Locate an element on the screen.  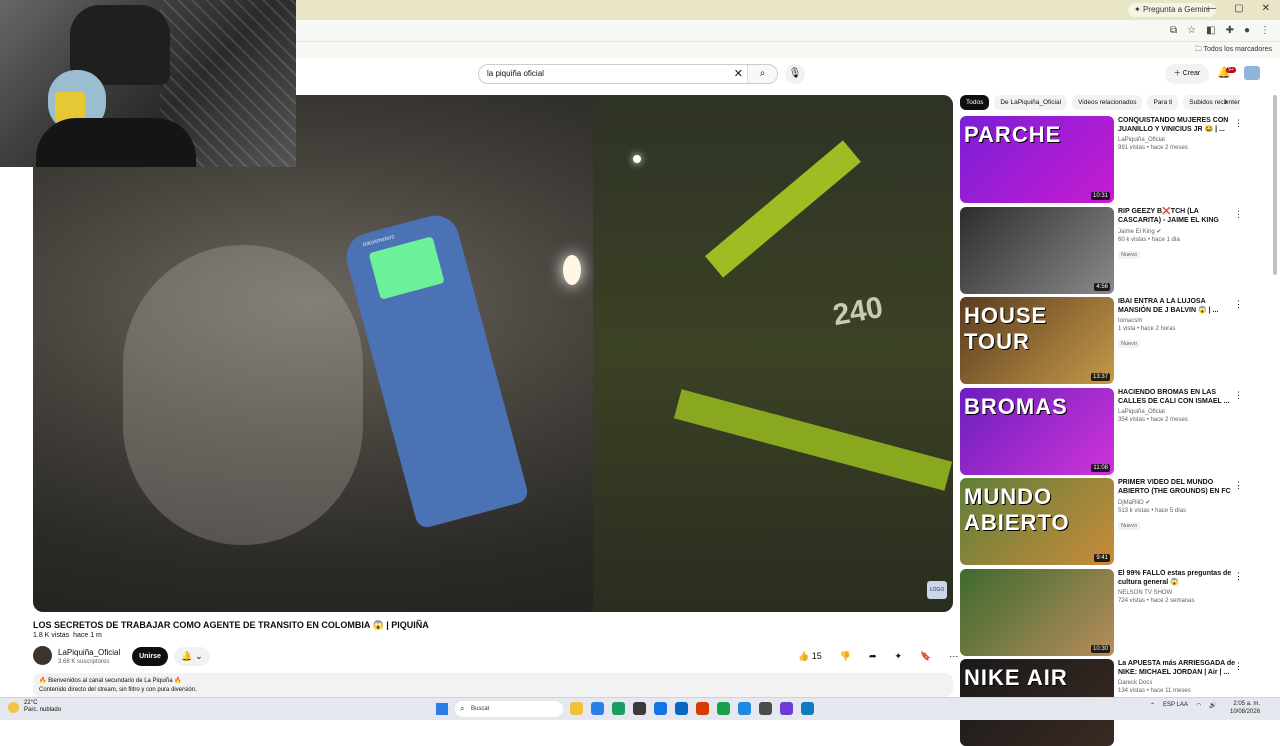
chip-related: Videos relacionados is located at coordinates (1107, 102).